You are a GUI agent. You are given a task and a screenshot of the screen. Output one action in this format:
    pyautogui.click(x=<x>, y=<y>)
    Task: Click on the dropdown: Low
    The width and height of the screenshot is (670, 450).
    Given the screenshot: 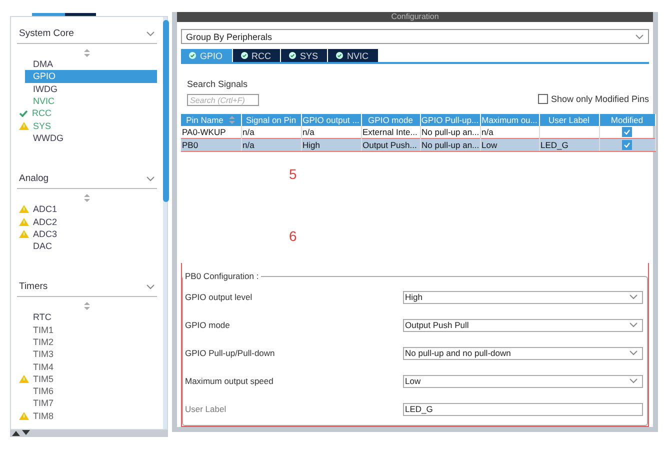 What is the action you would take?
    pyautogui.click(x=523, y=381)
    